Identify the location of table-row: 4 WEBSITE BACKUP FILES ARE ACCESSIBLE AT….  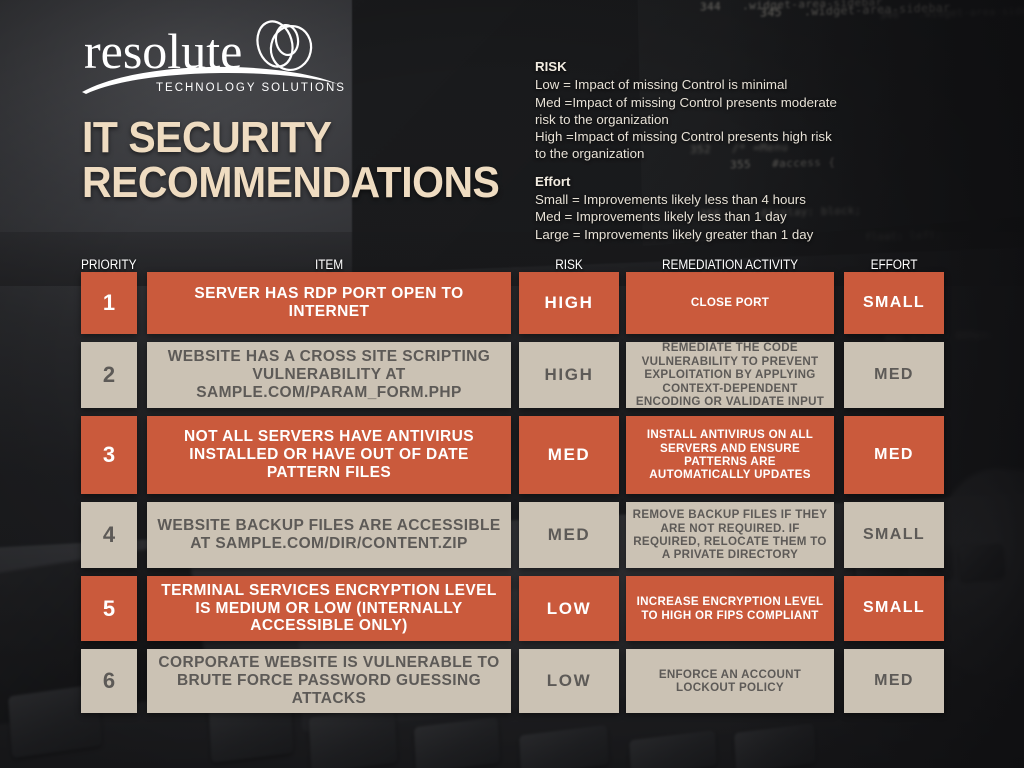
(512, 535).